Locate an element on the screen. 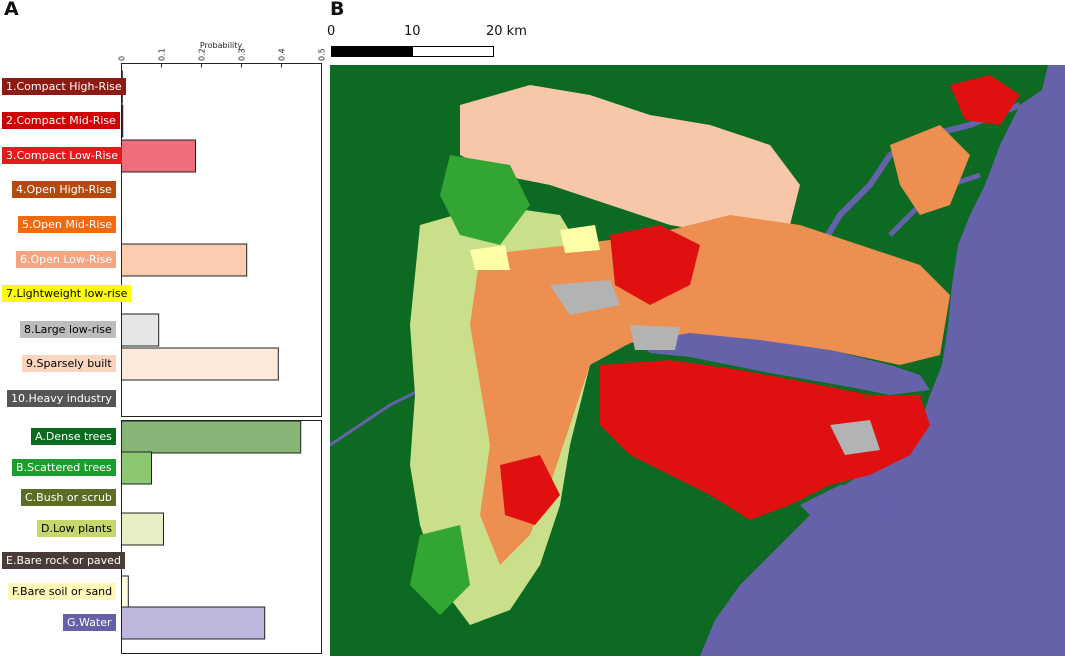 The width and height of the screenshot is (1065, 656). category-label: 10.Heavy industry is located at coordinates (61, 398).